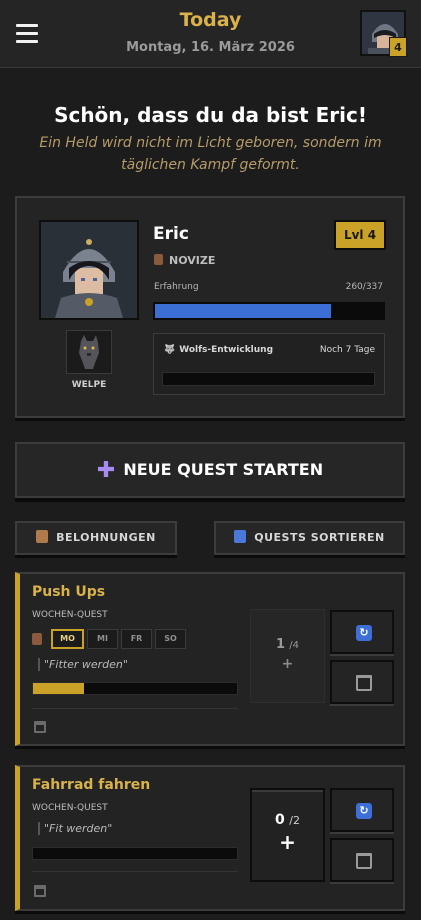  Describe the element at coordinates (364, 287) in the screenshot. I see `xp-value: 260/337` at that location.